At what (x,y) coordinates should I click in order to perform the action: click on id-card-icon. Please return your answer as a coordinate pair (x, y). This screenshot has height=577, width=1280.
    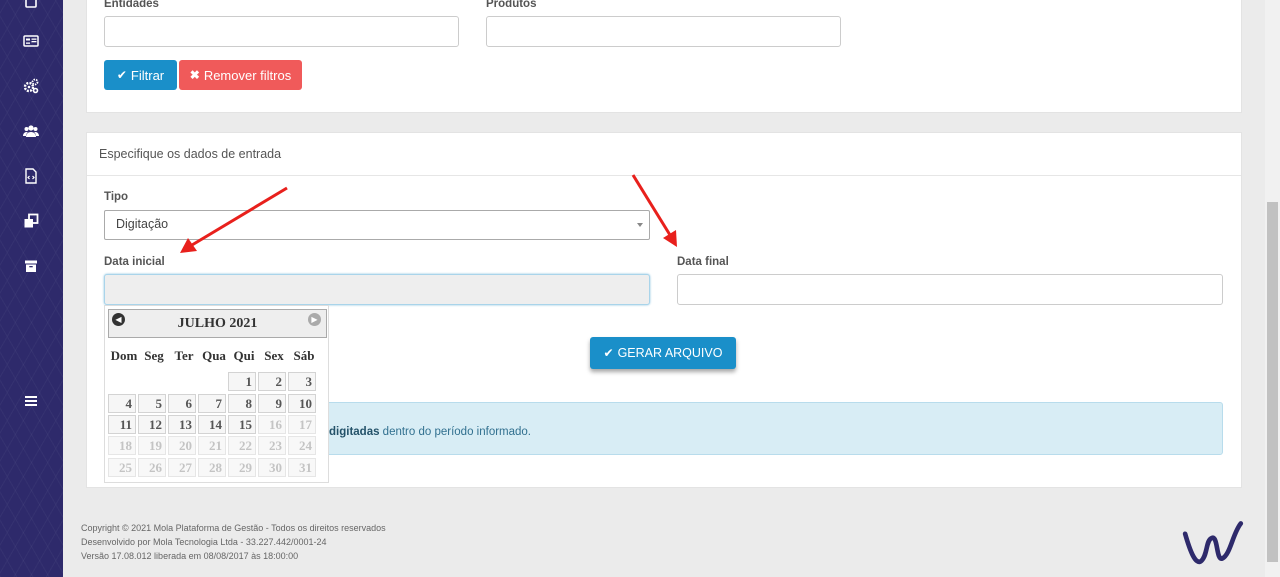
    Looking at the image, I should click on (31, 41).